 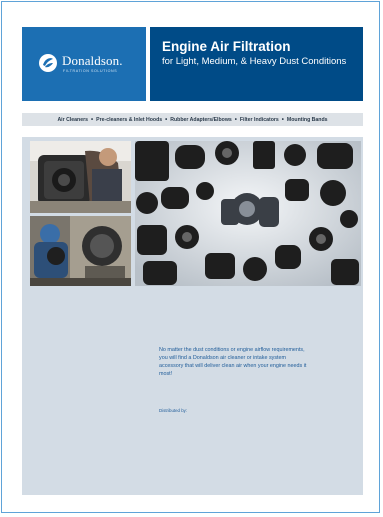 I want to click on category-rubber-adapters: Rubber Adapters/Elbows, so click(x=201, y=119).